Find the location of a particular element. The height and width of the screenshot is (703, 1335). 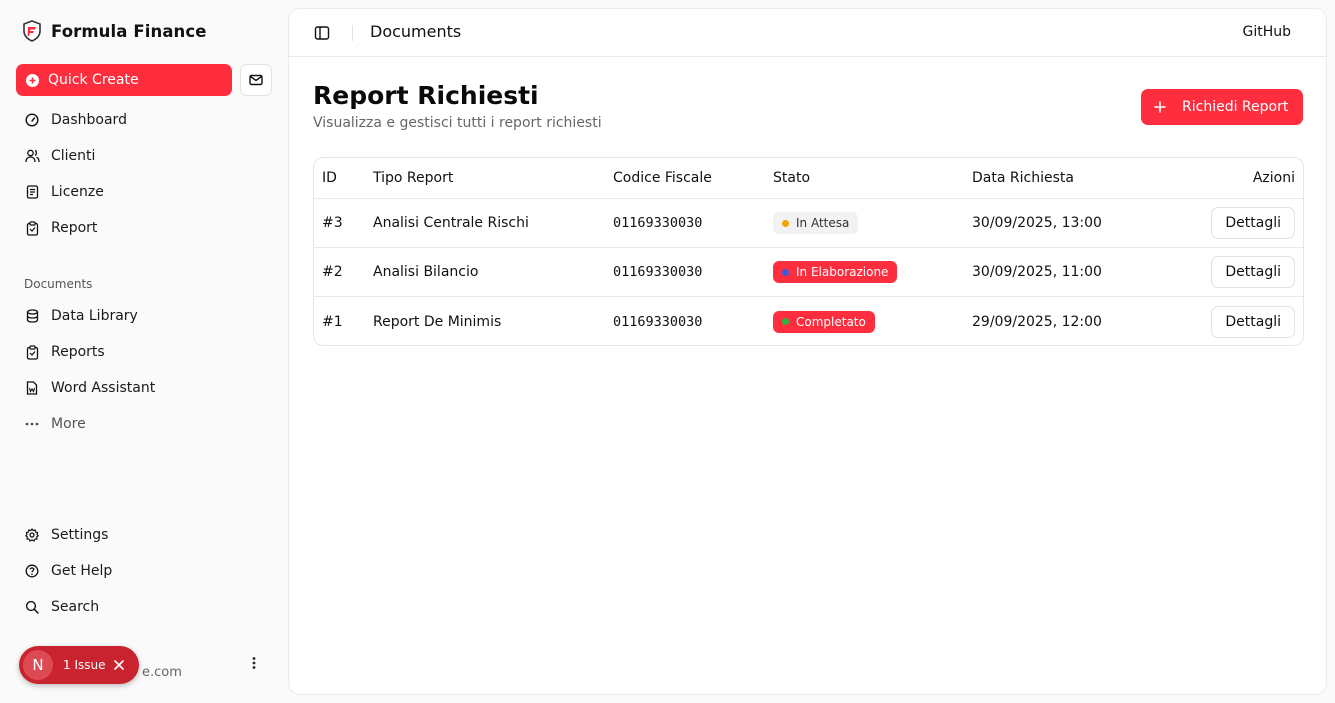

quick-create-label: Quick Create is located at coordinates (93, 80).